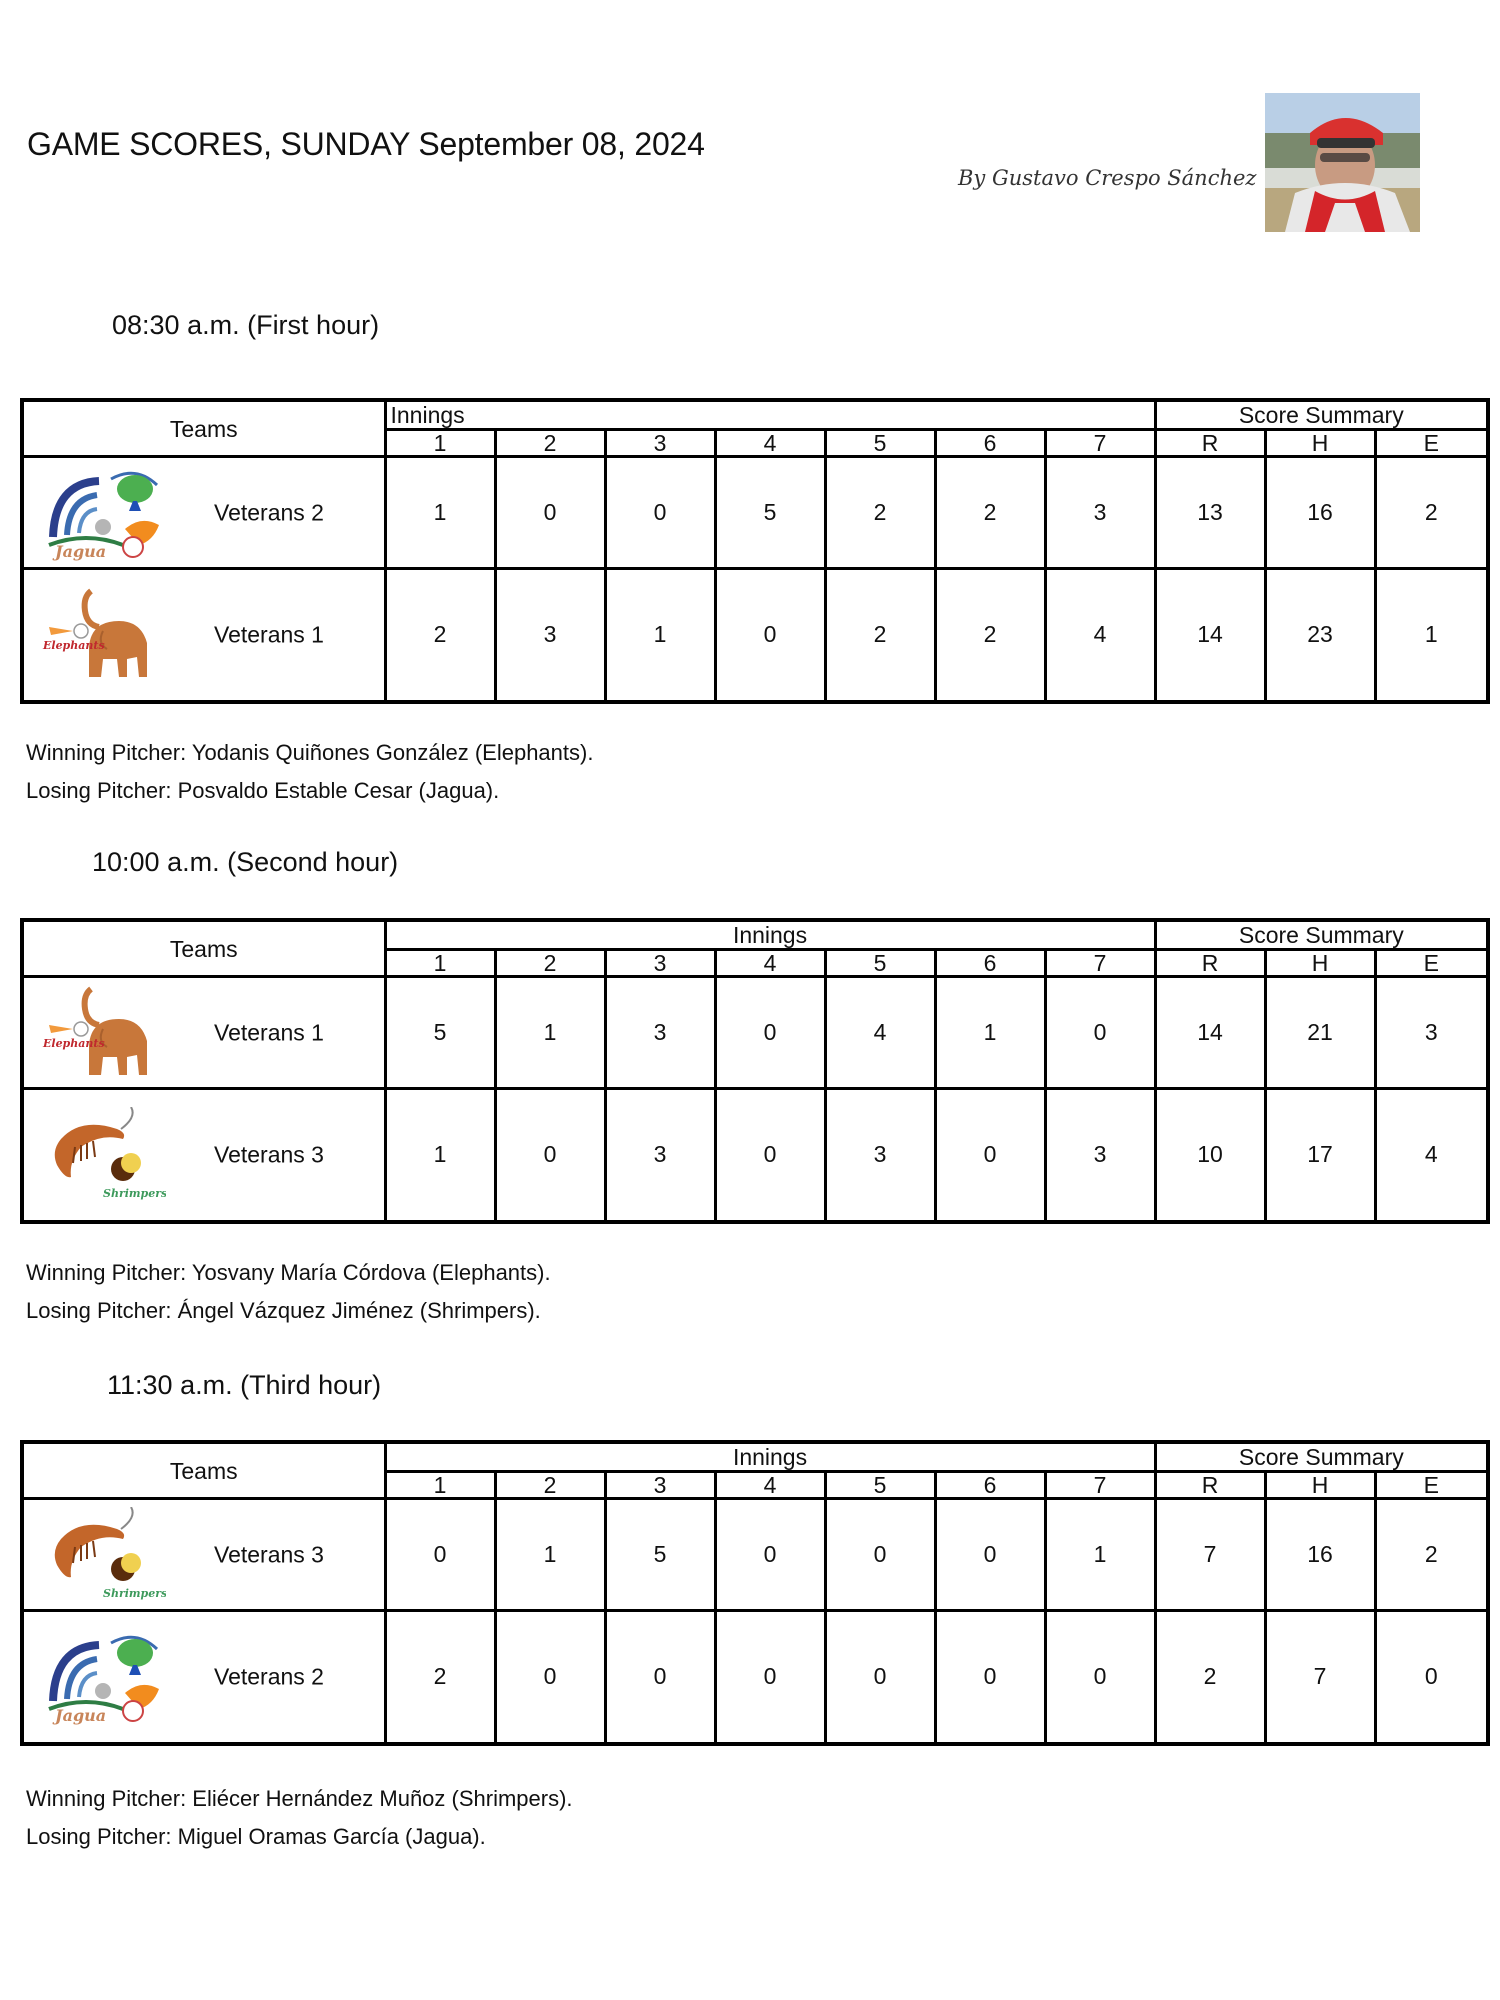  What do you see at coordinates (203, 1155) in the screenshot?
I see `team-cell: Shrimpers Veterans 3` at bounding box center [203, 1155].